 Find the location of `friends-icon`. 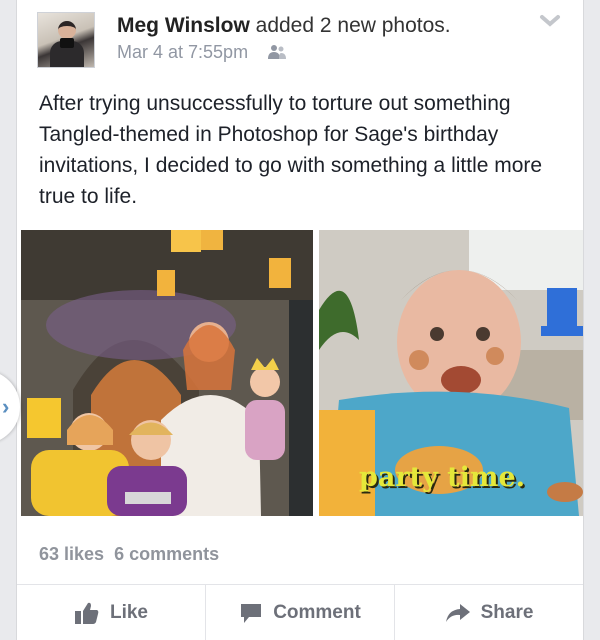

friends-icon is located at coordinates (277, 54).